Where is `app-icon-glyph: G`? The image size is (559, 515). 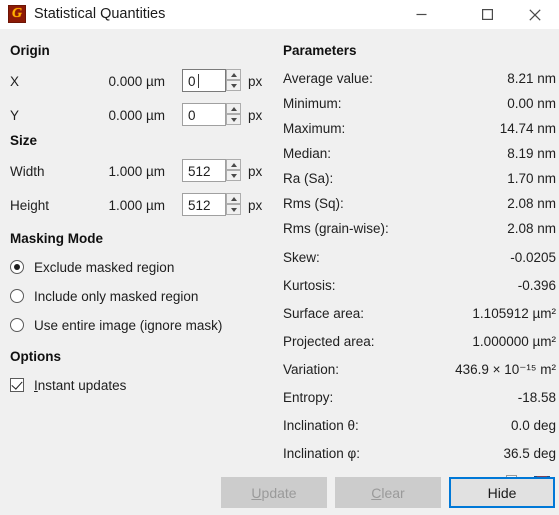
app-icon-glyph: G is located at coordinates (17, 13).